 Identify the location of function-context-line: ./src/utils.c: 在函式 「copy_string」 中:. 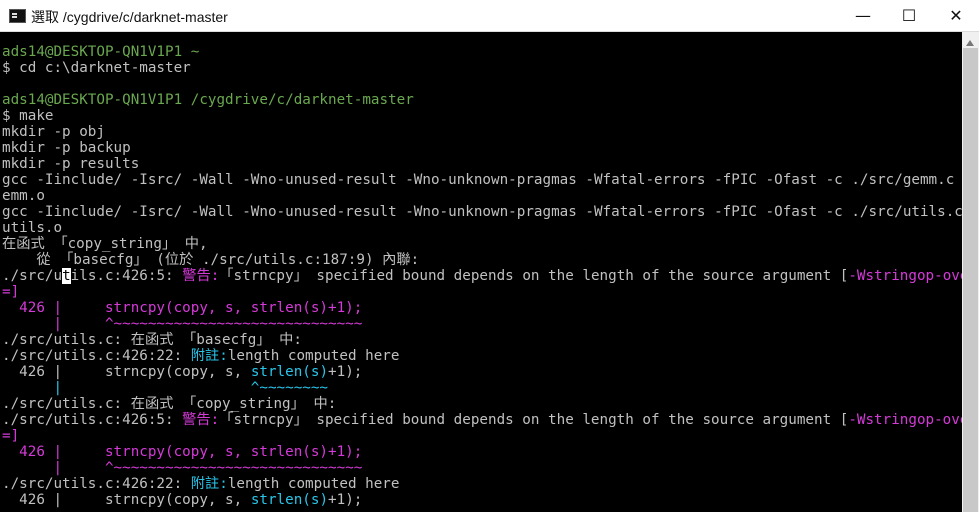
(169, 404).